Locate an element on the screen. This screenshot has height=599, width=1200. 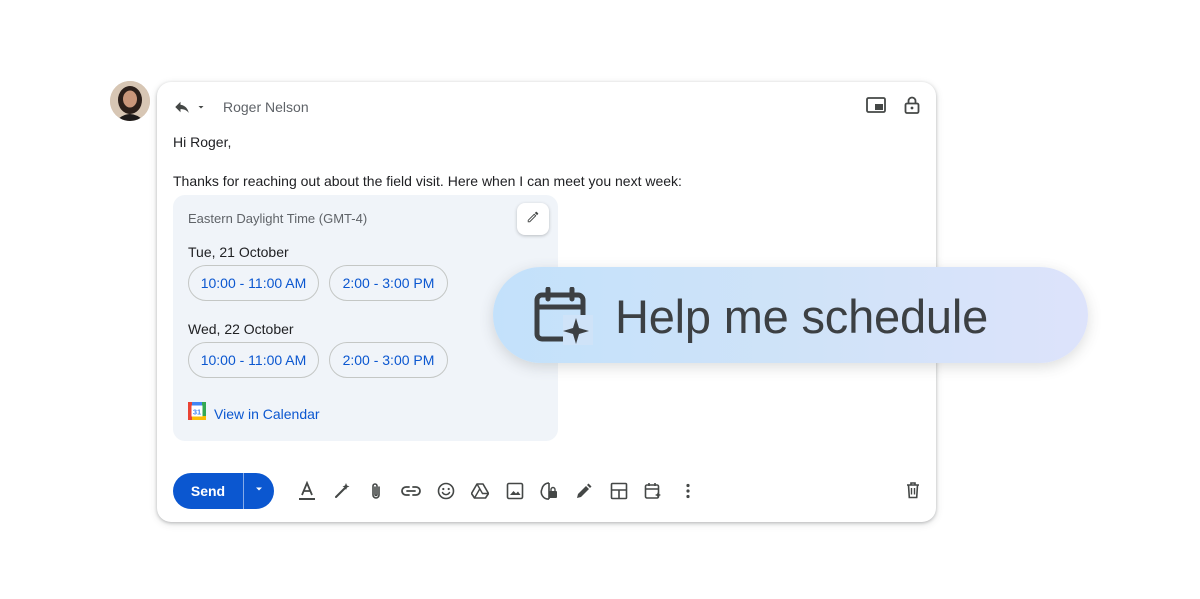
help-me-schedule-label: Help me schedule is located at coordinates (802, 316).